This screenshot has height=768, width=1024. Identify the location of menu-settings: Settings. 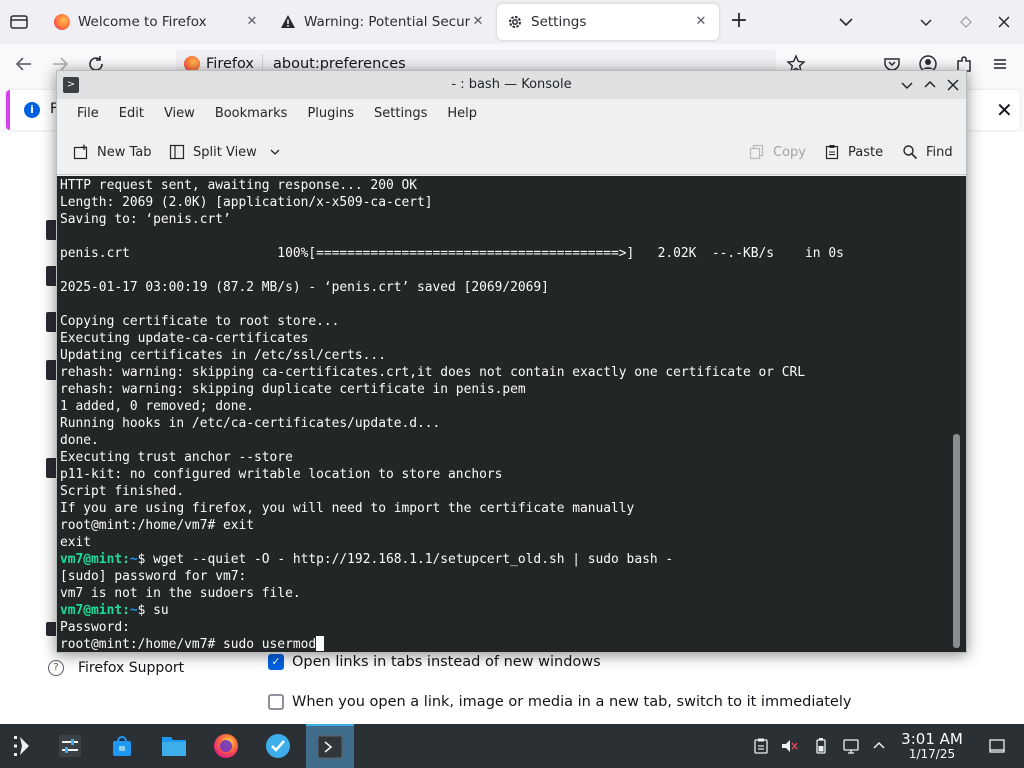
(400, 114).